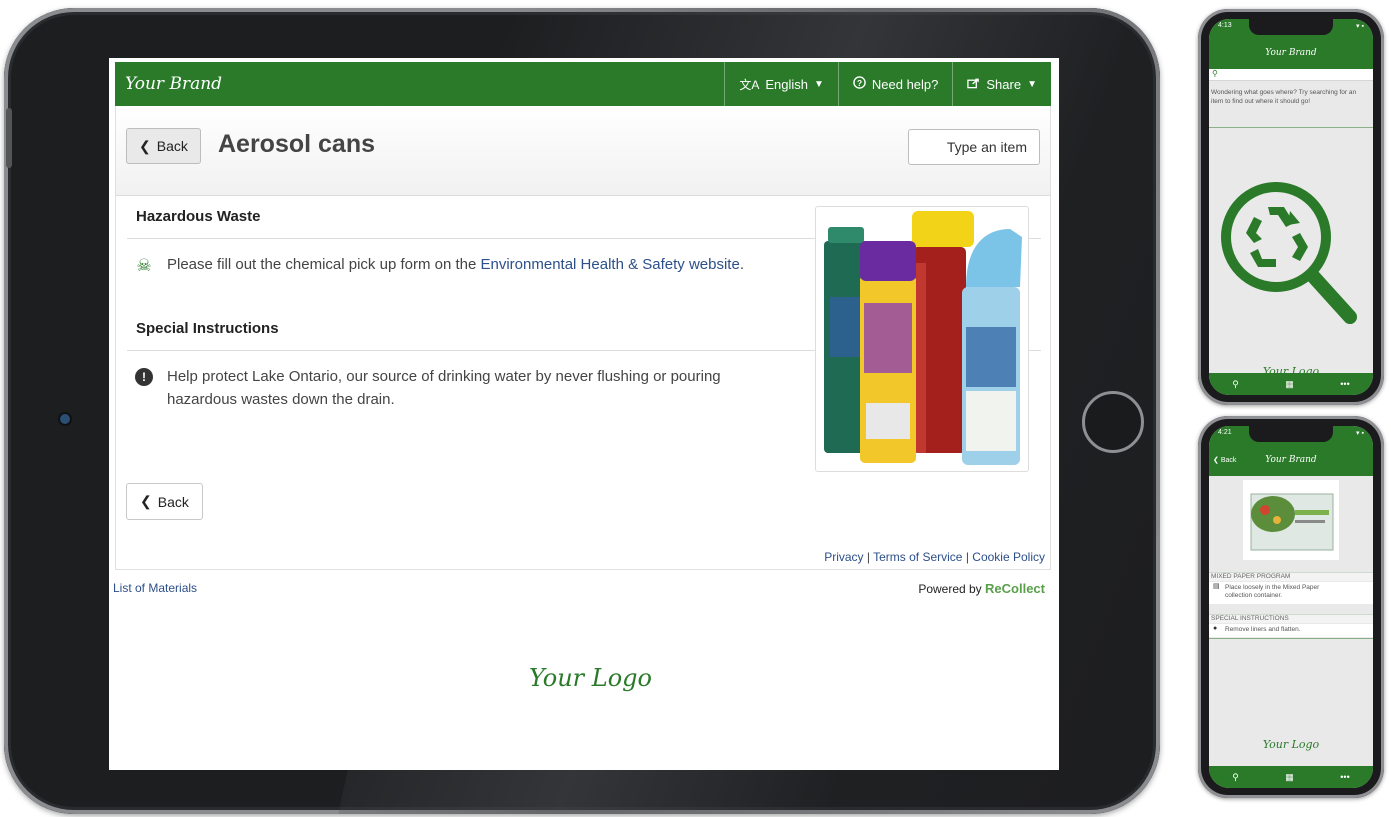 The width and height of the screenshot is (1391, 817). Describe the element at coordinates (1289, 253) in the screenshot. I see `recycle-search-icon` at that location.